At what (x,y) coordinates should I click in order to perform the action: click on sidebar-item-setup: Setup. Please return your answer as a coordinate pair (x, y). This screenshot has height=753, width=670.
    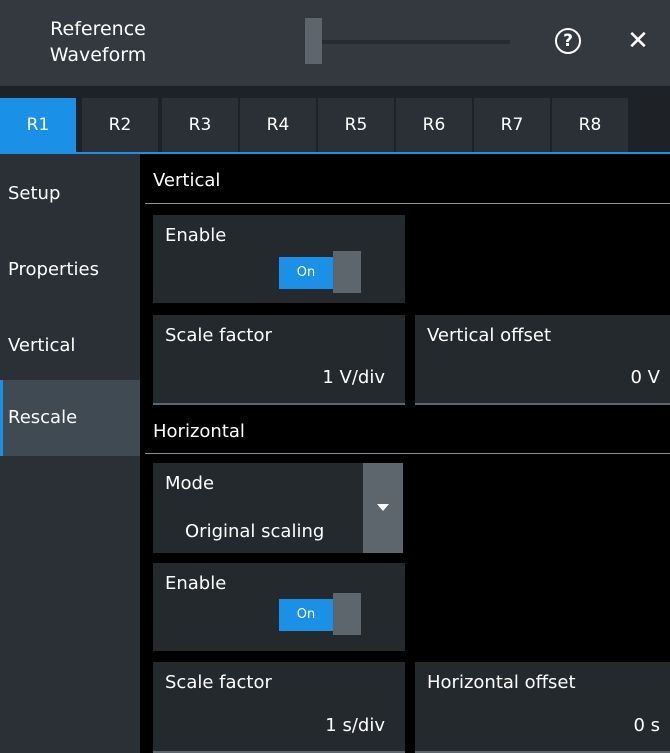
    Looking at the image, I should click on (70, 194).